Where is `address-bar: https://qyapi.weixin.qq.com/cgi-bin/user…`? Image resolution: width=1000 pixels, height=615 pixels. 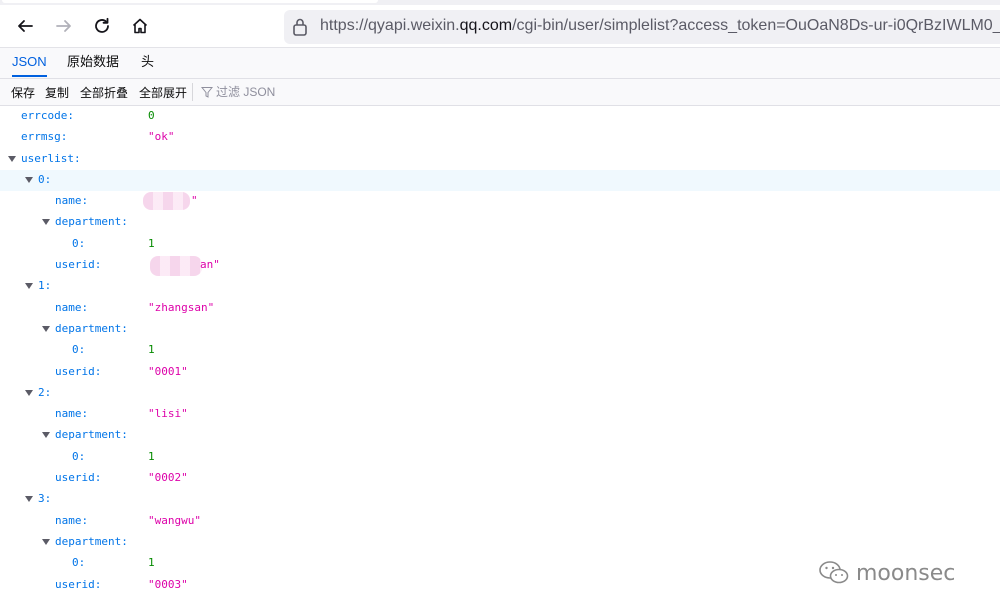
address-bar: https://qyapi.weixin.qq.com/cgi-bin/user… is located at coordinates (642, 27).